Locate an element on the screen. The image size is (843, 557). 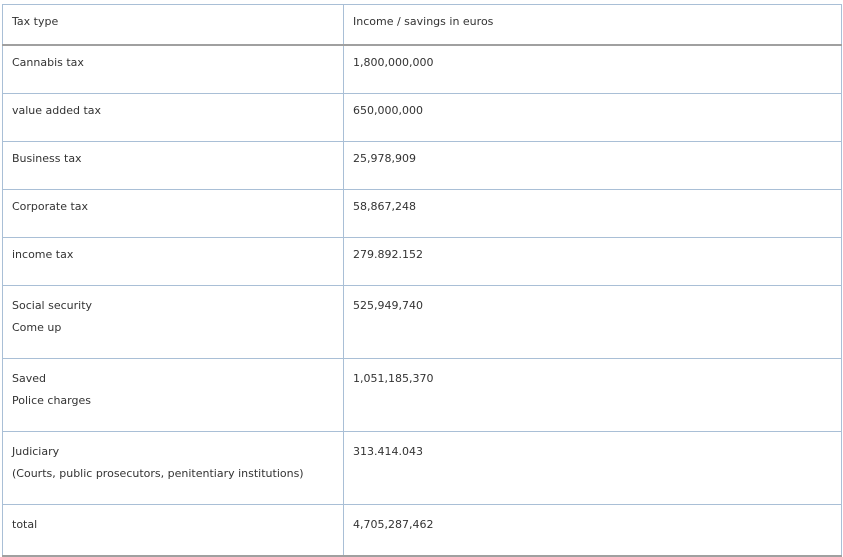
tax-type-label-line-2: Come up is located at coordinates (37, 327).